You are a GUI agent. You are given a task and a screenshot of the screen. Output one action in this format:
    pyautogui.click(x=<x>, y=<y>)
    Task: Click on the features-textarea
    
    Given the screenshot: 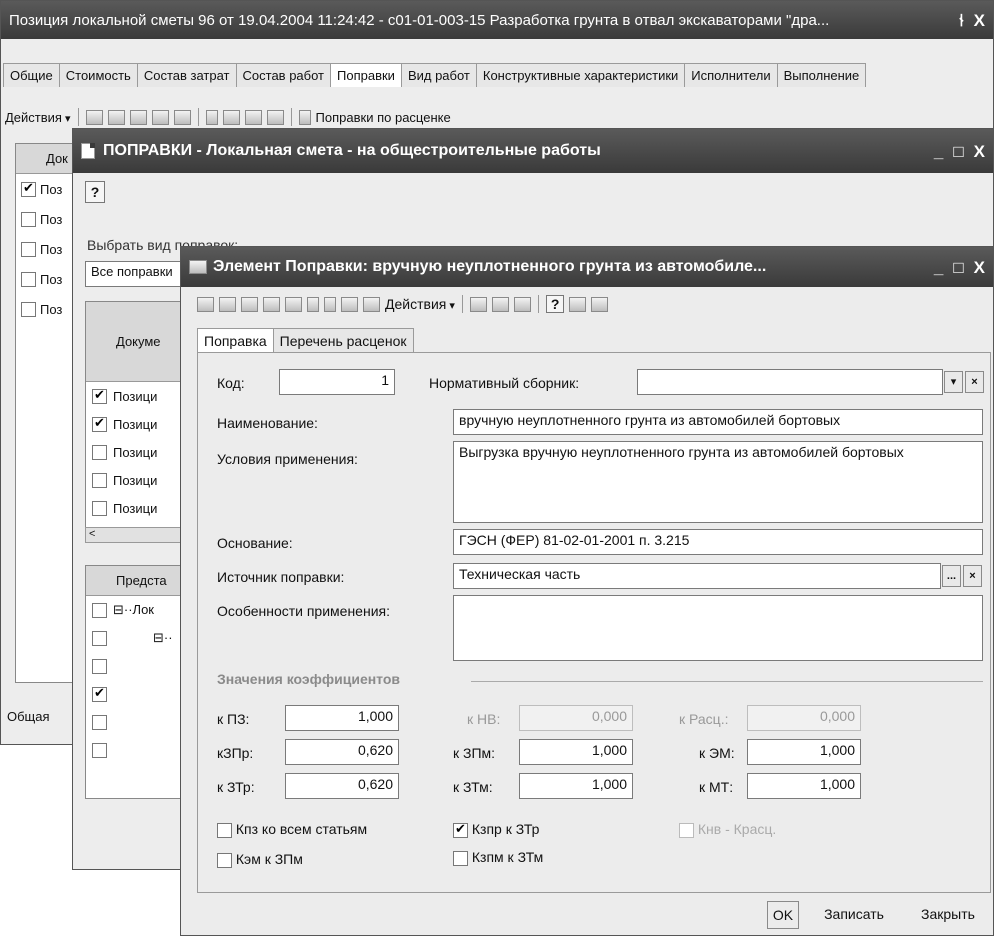 What is the action you would take?
    pyautogui.click(x=718, y=628)
    